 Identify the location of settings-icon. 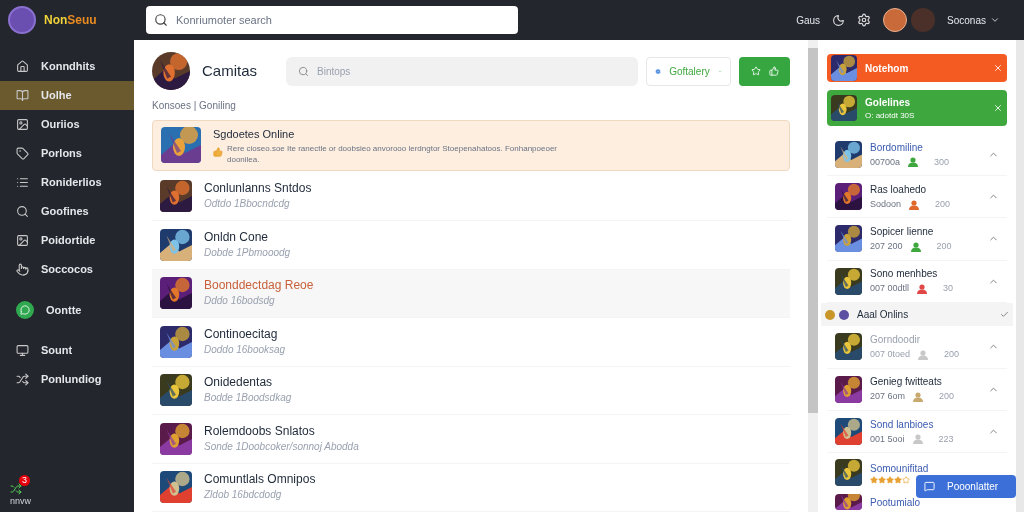
(864, 20).